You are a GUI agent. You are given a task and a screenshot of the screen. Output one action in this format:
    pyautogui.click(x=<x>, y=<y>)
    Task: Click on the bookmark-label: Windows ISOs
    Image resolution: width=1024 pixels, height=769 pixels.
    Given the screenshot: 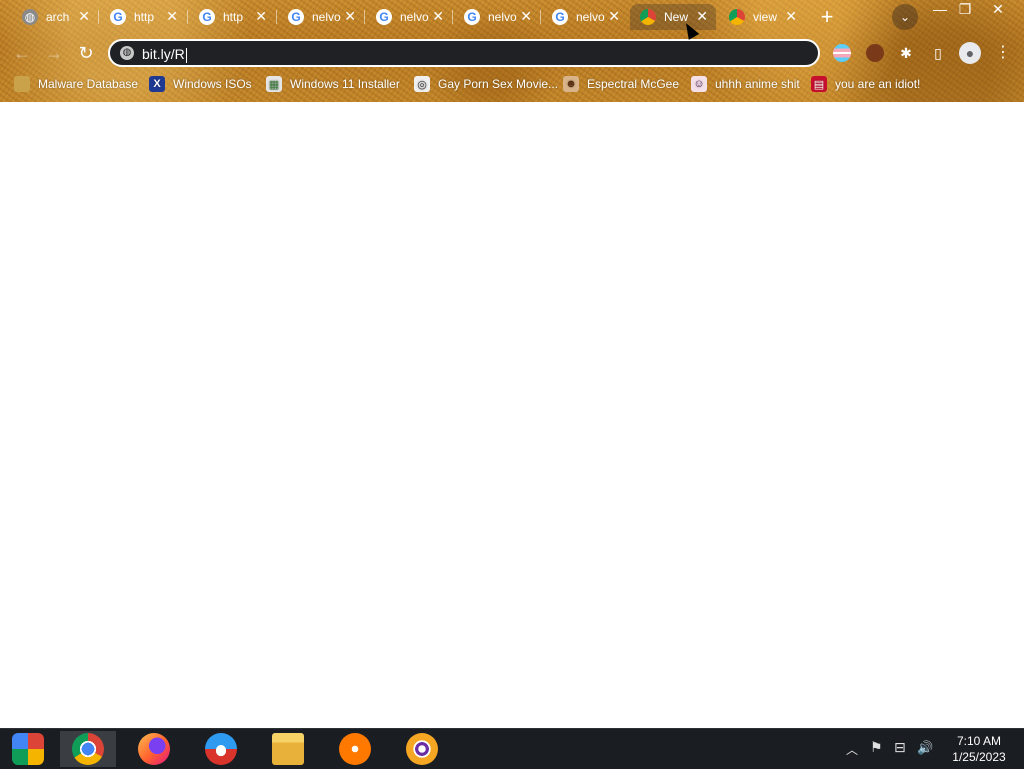 What is the action you would take?
    pyautogui.click(x=212, y=84)
    